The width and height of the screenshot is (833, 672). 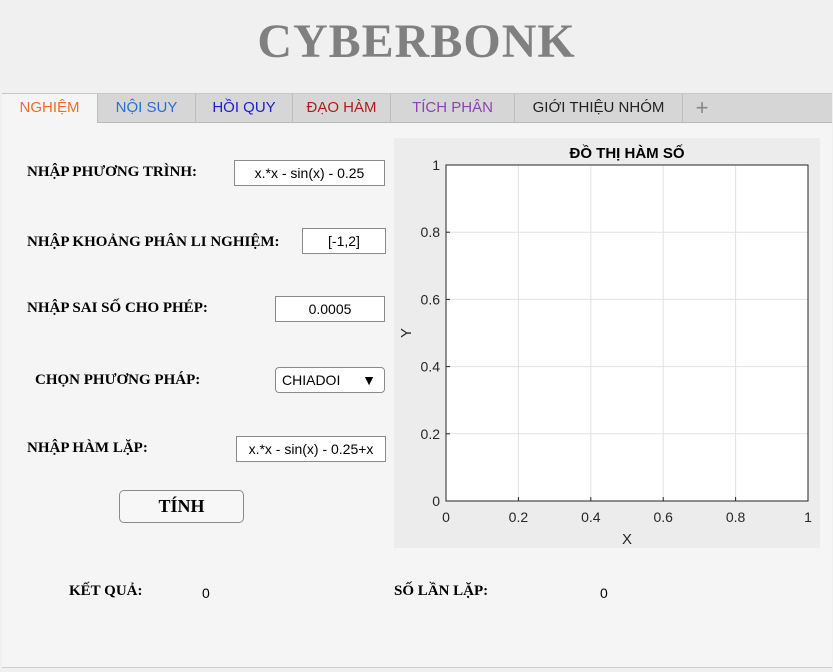 I want to click on y-axis-label: Y, so click(x=406, y=333).